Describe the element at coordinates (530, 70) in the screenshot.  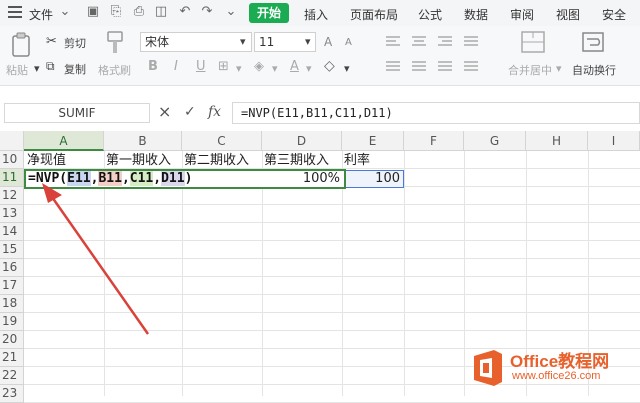
I see `merge-center-button: 合并居中` at that location.